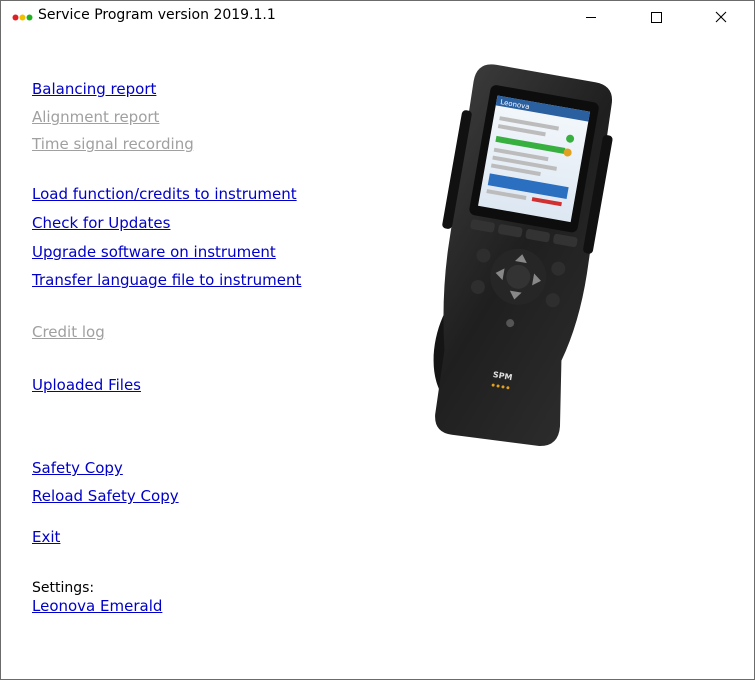  Describe the element at coordinates (164, 194) in the screenshot. I see `load-function-credits-link: Load function/credits to instrument` at that location.